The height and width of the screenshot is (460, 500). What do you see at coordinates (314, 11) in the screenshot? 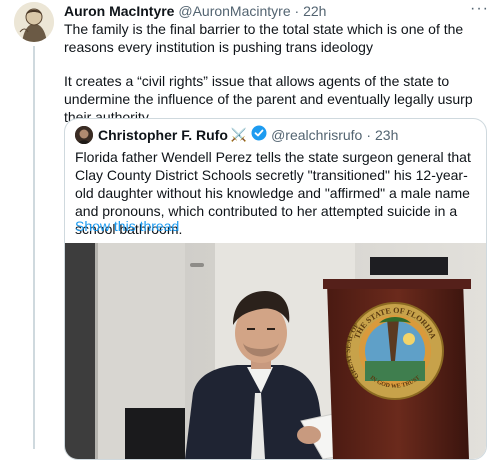
I see `tweet-timestamp: 22h` at bounding box center [314, 11].